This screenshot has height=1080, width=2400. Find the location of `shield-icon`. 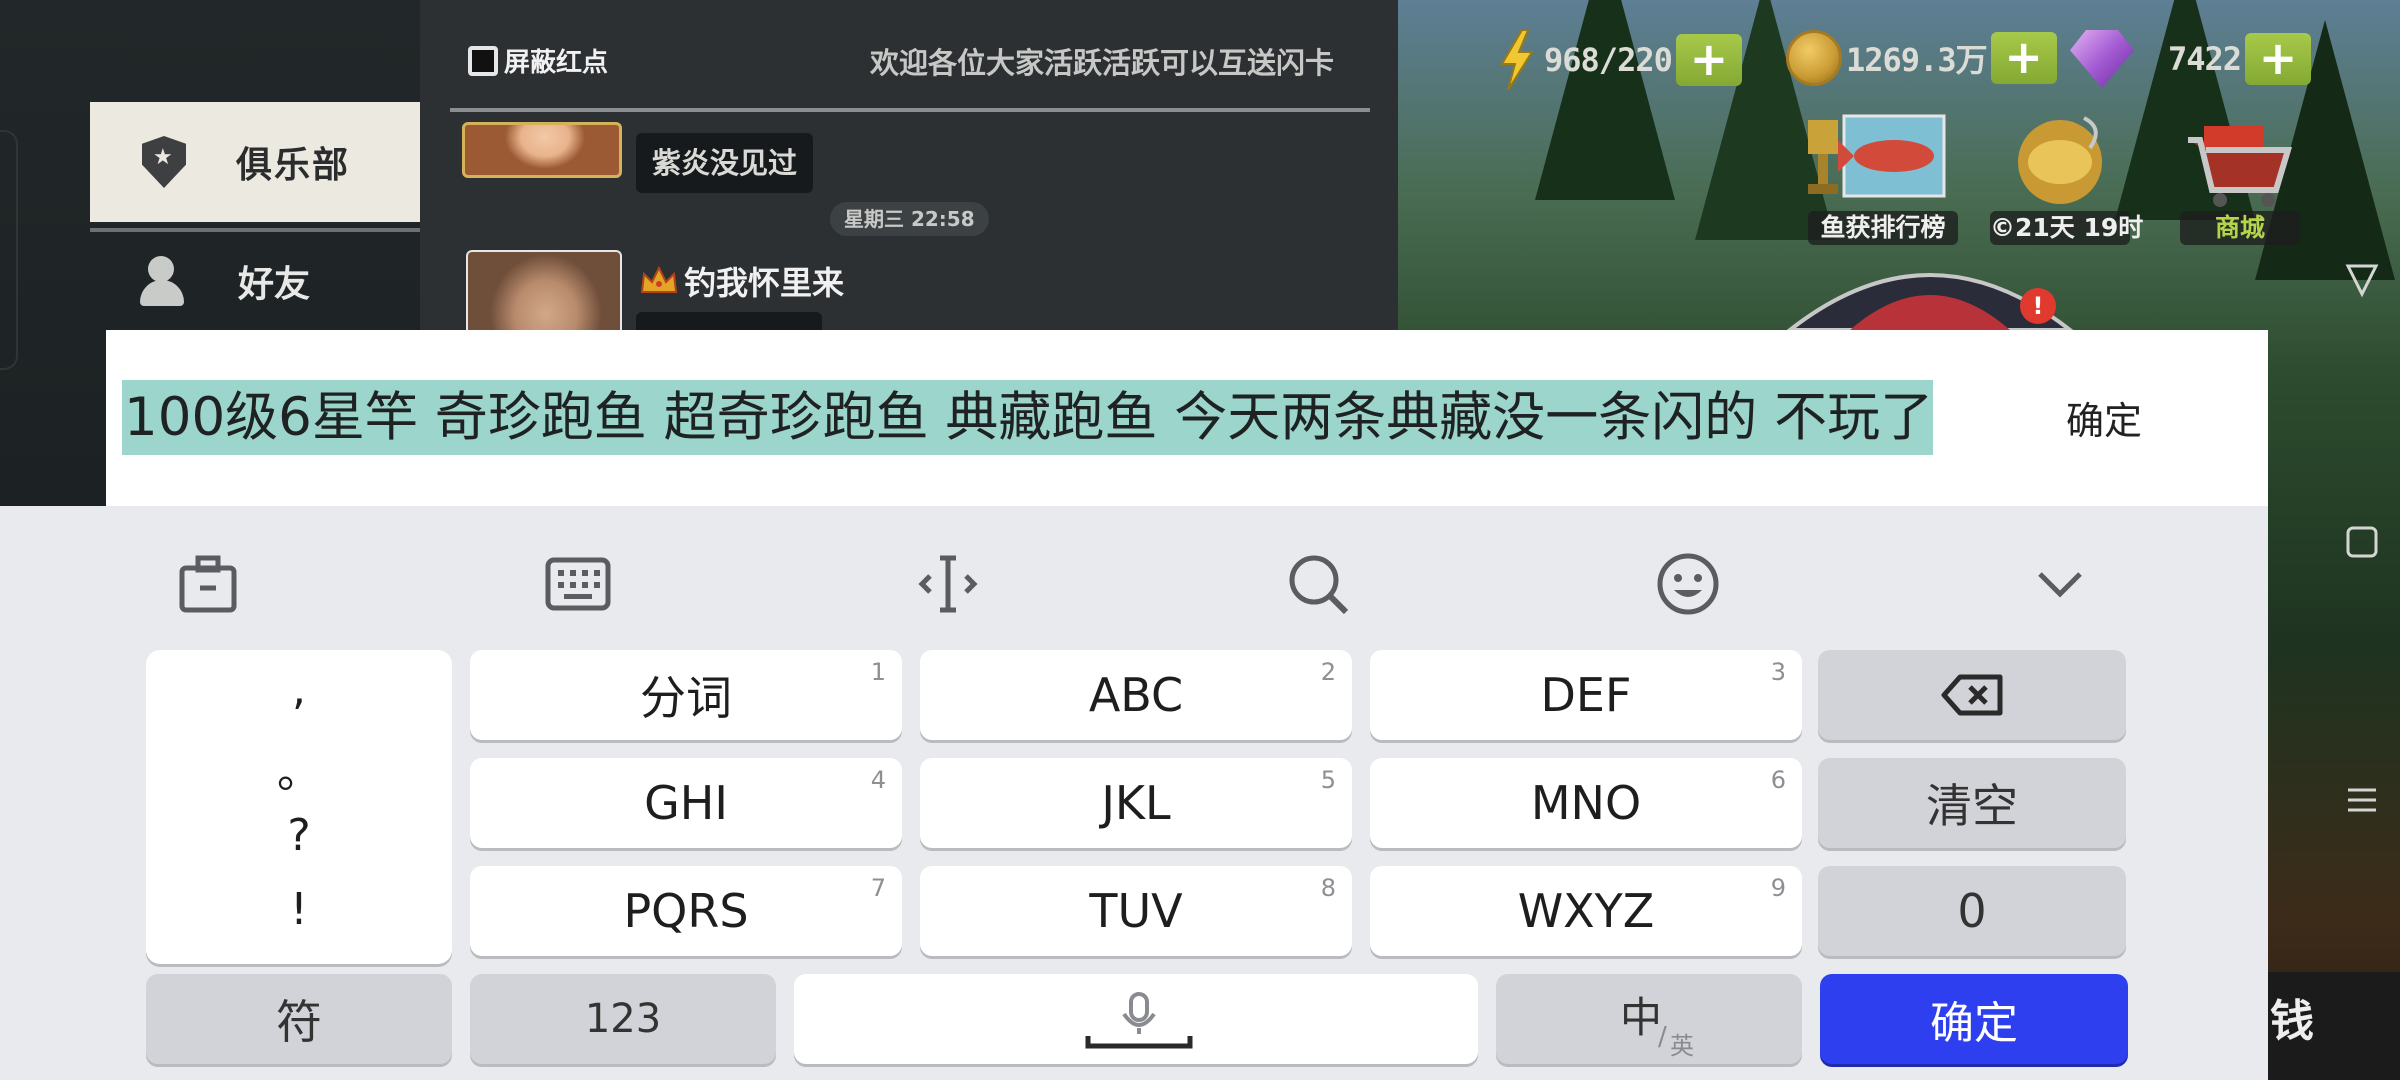

shield-icon is located at coordinates (164, 162).